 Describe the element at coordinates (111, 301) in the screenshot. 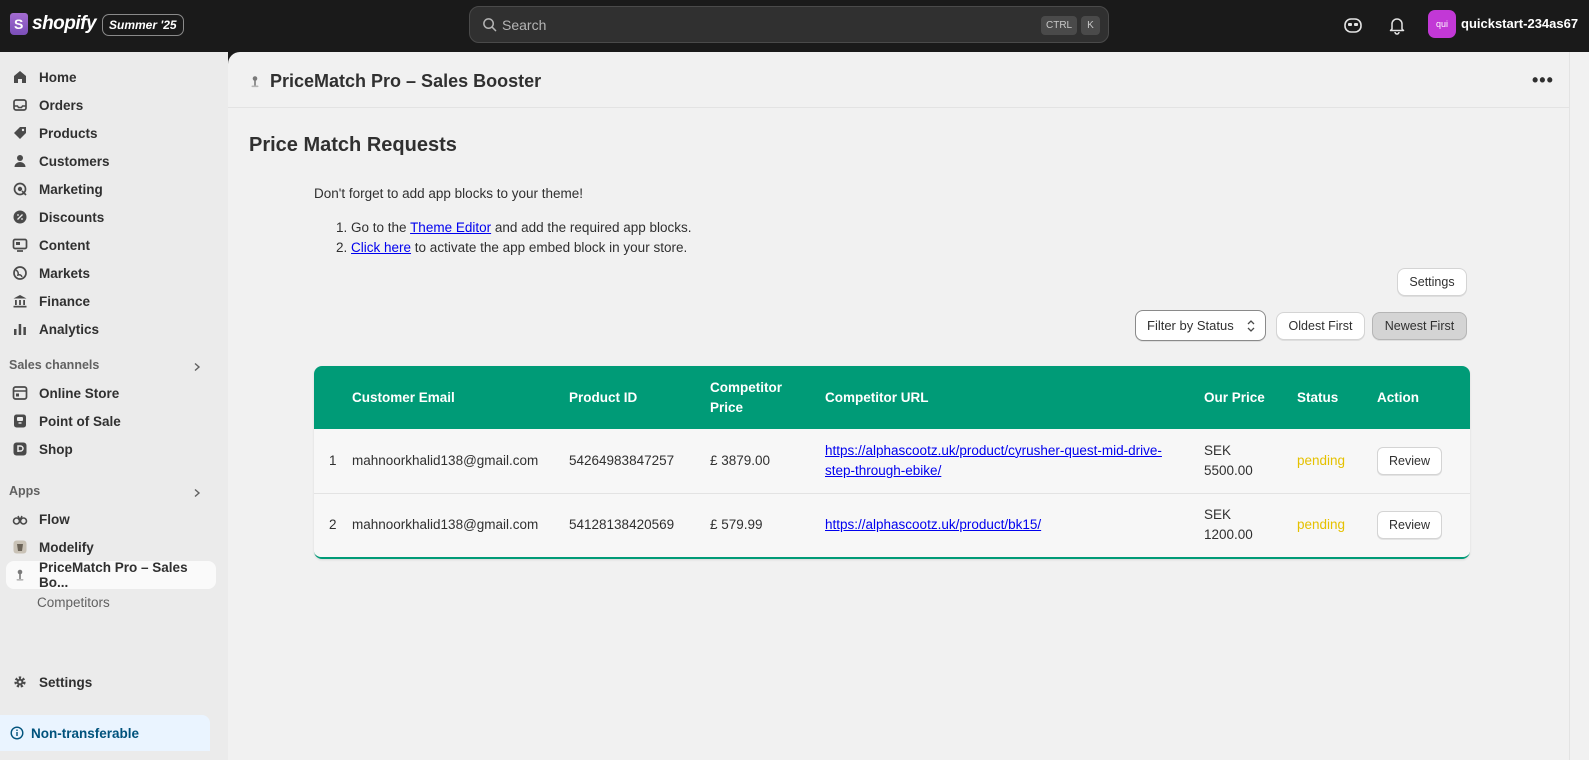

I see `sidebar-item-finance: Finance` at that location.